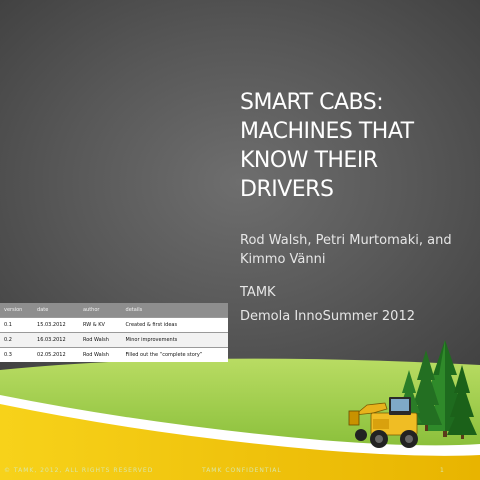 The width and height of the screenshot is (480, 480). Describe the element at coordinates (287, 189) in the screenshot. I see `title-line: DRIVERS` at that location.